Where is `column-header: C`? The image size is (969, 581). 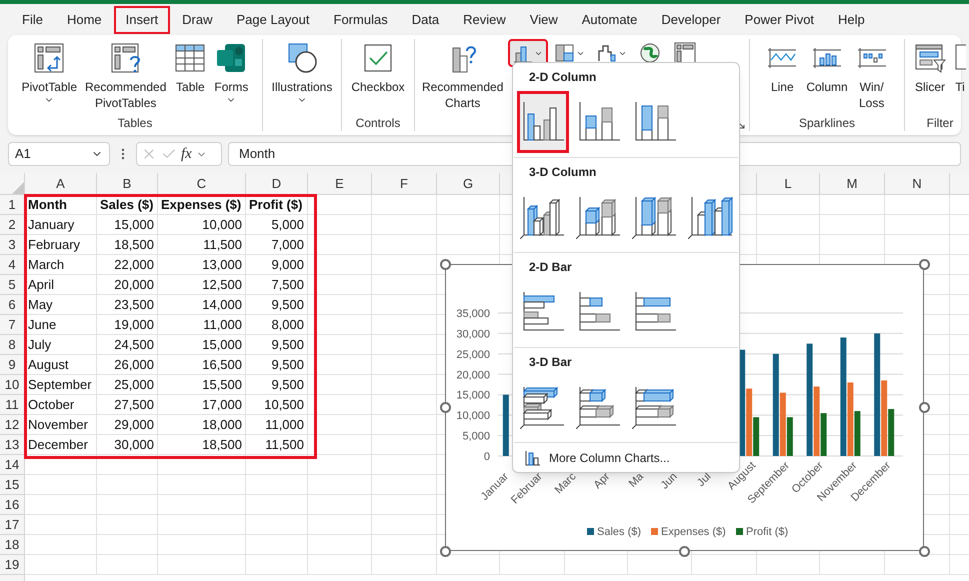 column-header: C is located at coordinates (201, 183).